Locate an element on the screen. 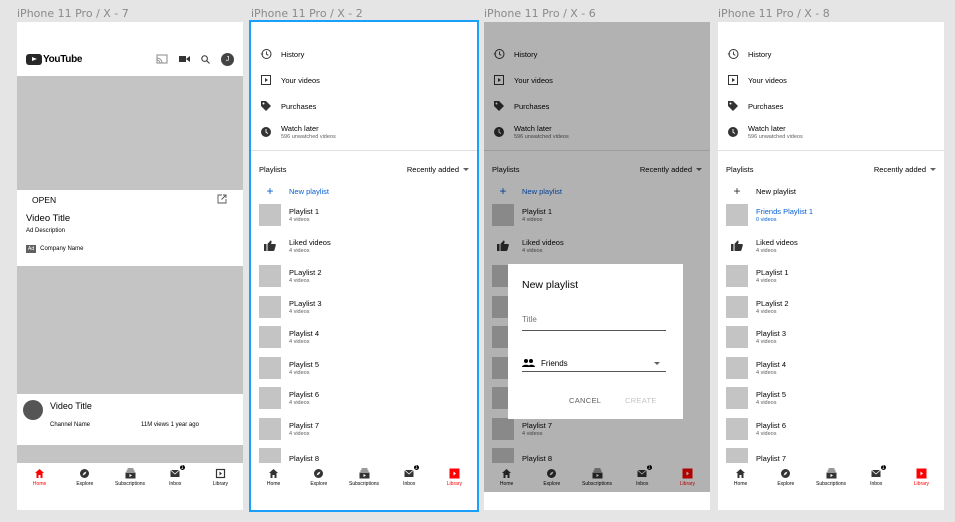 This screenshot has width=955, height=522. tag-icon is located at coordinates (733, 106).